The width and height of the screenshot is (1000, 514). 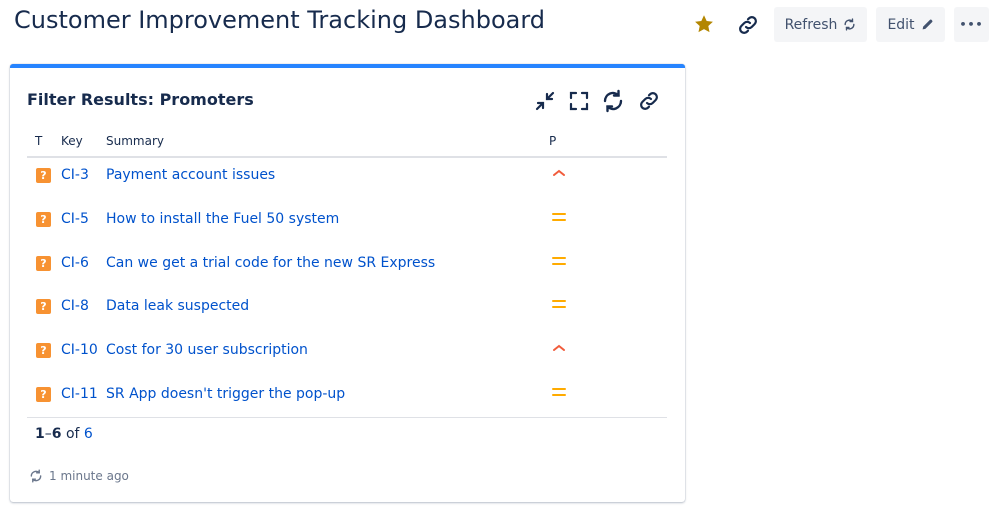 What do you see at coordinates (347, 179) in the screenshot?
I see `table-row: ? CI-3 Payment account issues` at bounding box center [347, 179].